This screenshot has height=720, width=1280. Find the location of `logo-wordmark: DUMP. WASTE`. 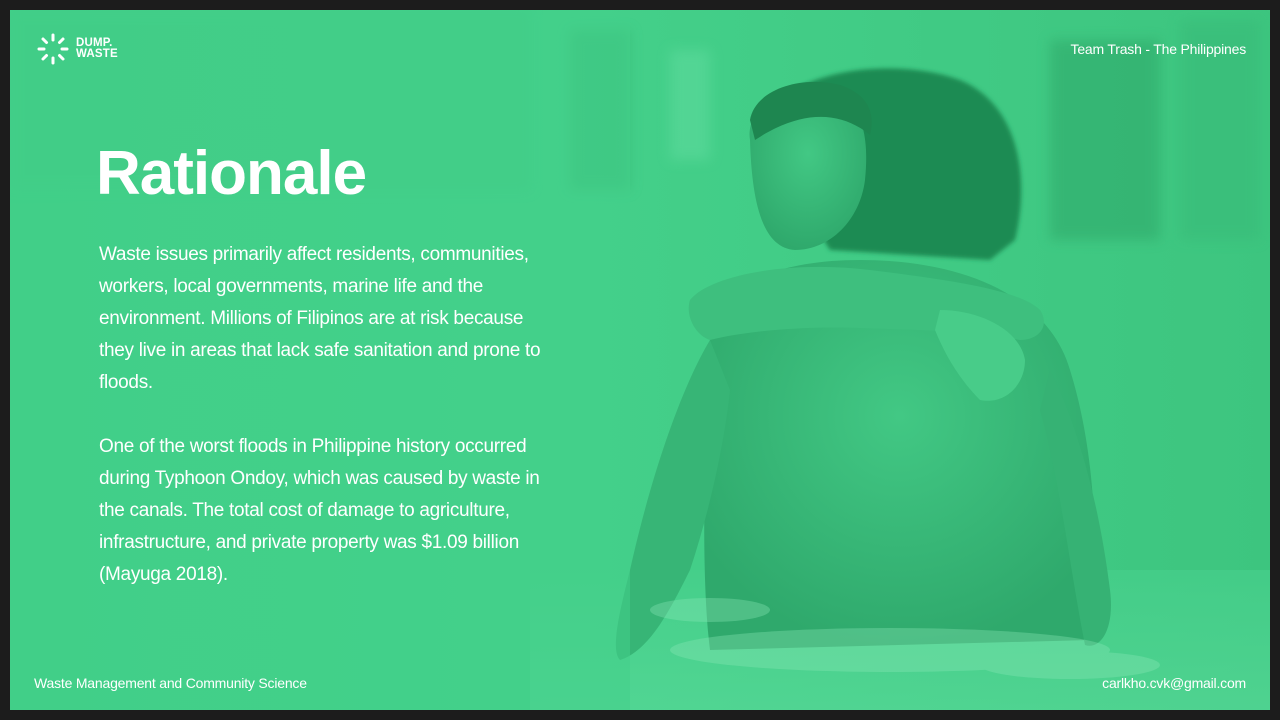

logo-wordmark: DUMP. WASTE is located at coordinates (97, 48).